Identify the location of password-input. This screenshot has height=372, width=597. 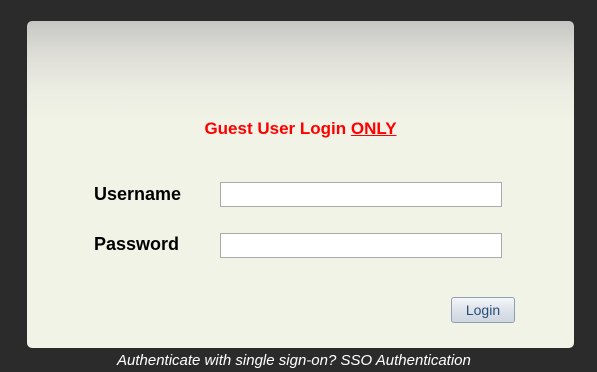
(361, 245).